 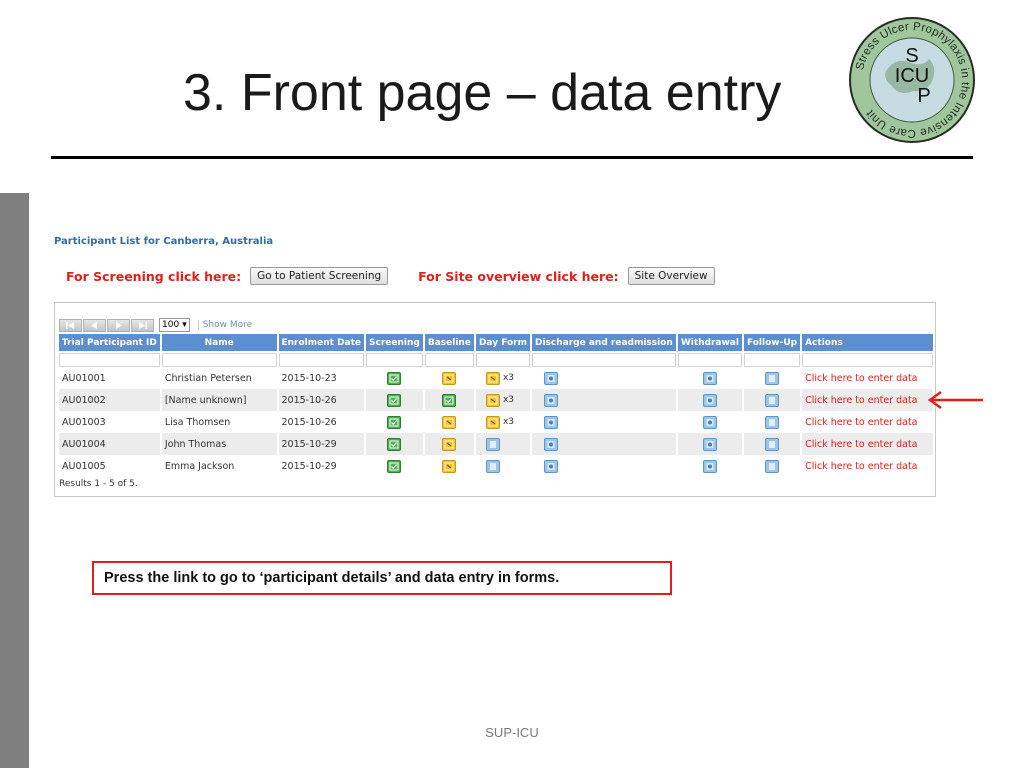 I want to click on participant-list-title: Participant List for Canberra, Australia, so click(x=164, y=241).